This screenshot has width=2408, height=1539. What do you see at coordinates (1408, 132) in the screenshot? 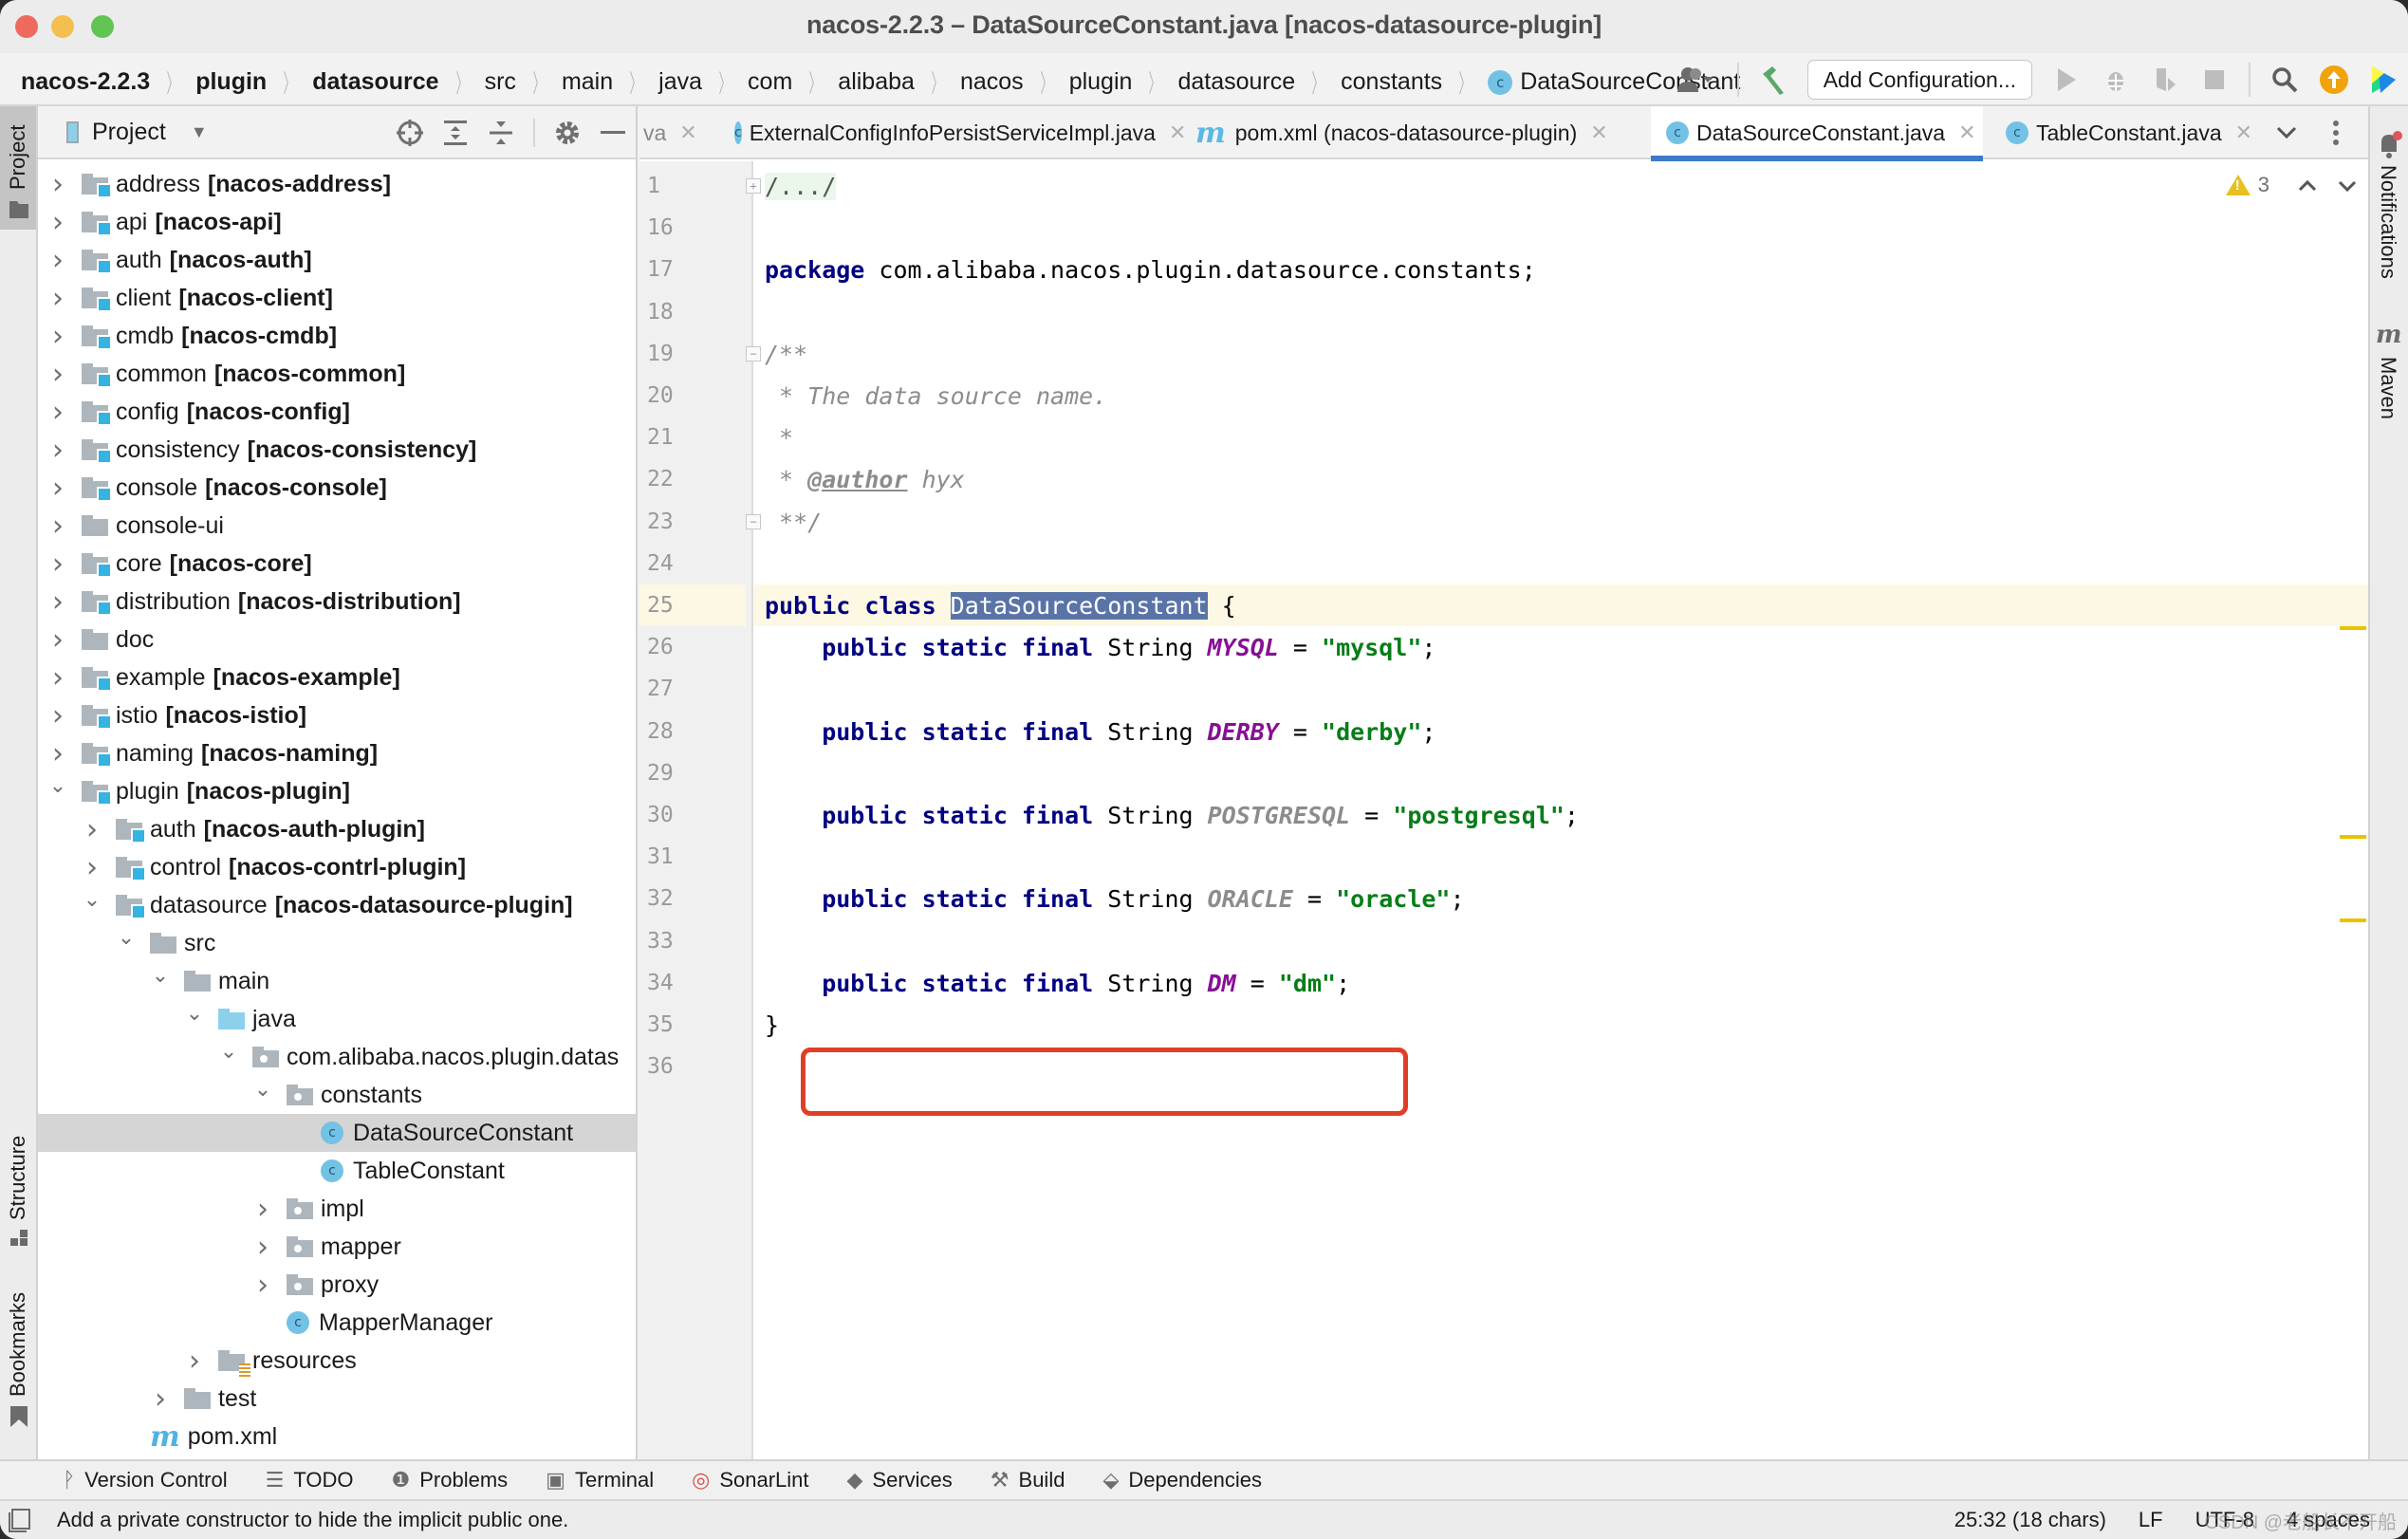
I see `editor-tab: m pom.xml (nacos-datasource-plugin) ✕` at bounding box center [1408, 132].